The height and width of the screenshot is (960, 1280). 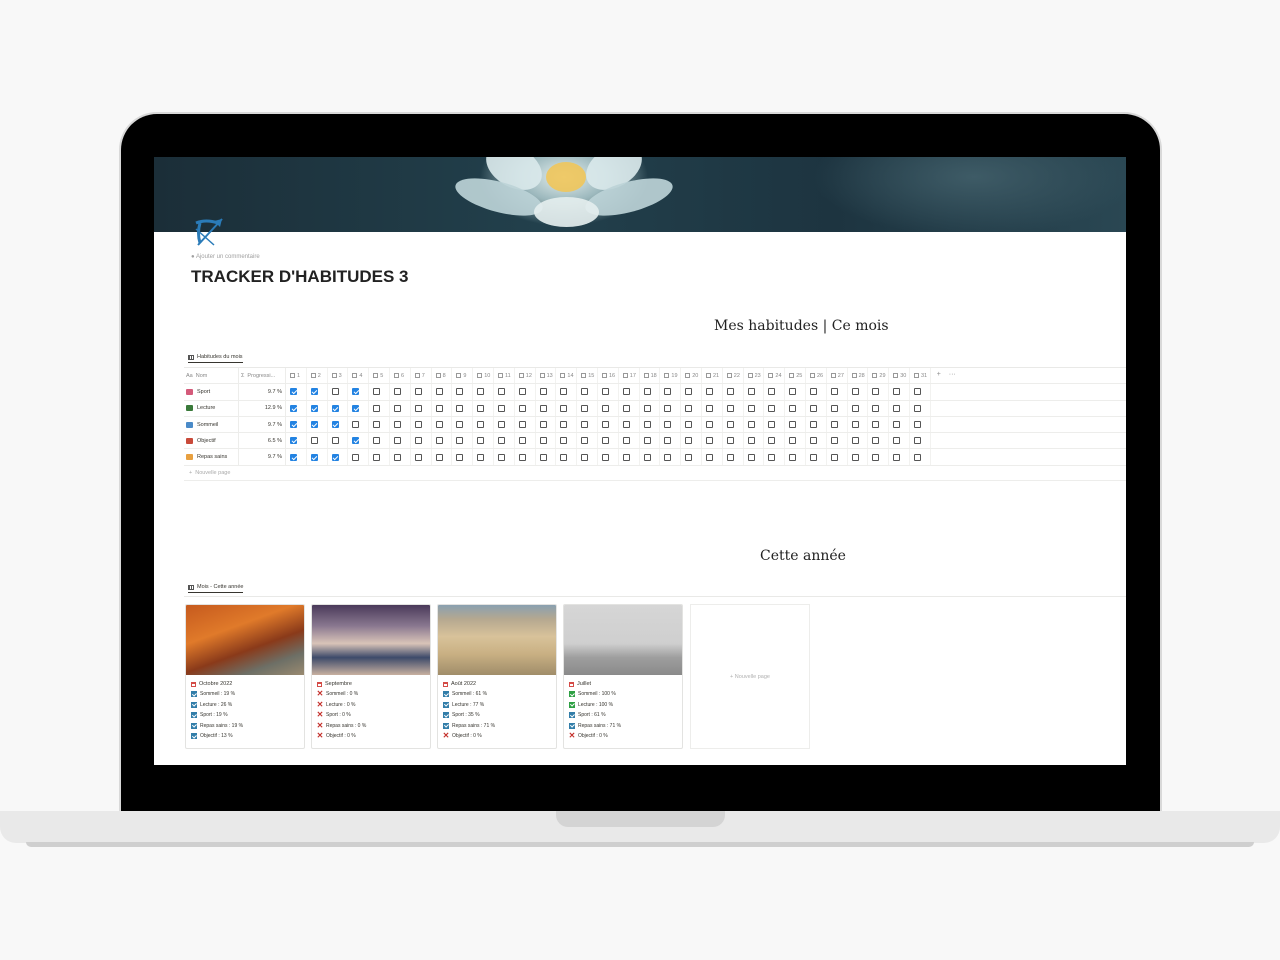 What do you see at coordinates (629, 376) in the screenshot?
I see `column-header-day-17: 17` at bounding box center [629, 376].